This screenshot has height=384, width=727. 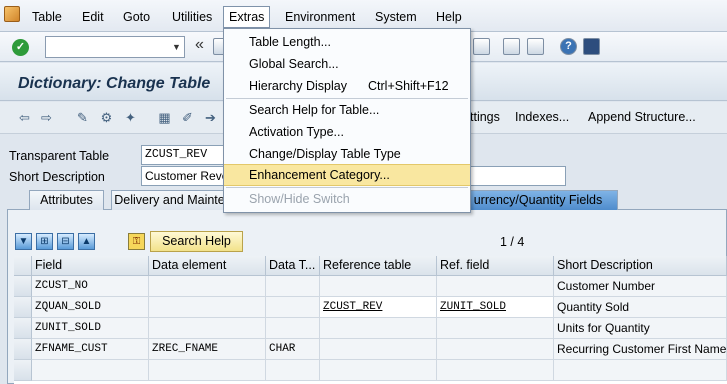 I want to click on table-cell-field, so click(x=90, y=370).